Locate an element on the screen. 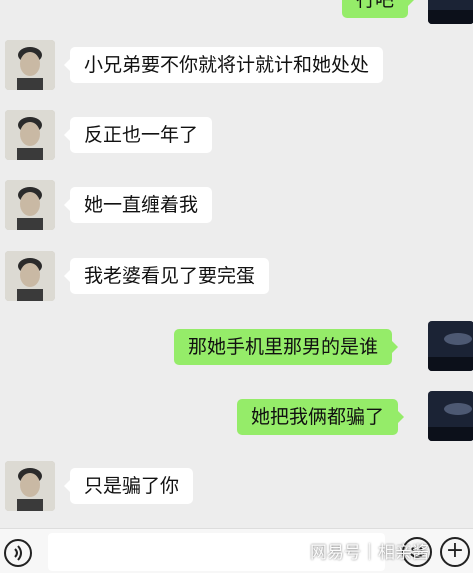 The height and width of the screenshot is (573, 473). message-bubble-outgoing: 那她手机里那男的是谁 is located at coordinates (286, 347).